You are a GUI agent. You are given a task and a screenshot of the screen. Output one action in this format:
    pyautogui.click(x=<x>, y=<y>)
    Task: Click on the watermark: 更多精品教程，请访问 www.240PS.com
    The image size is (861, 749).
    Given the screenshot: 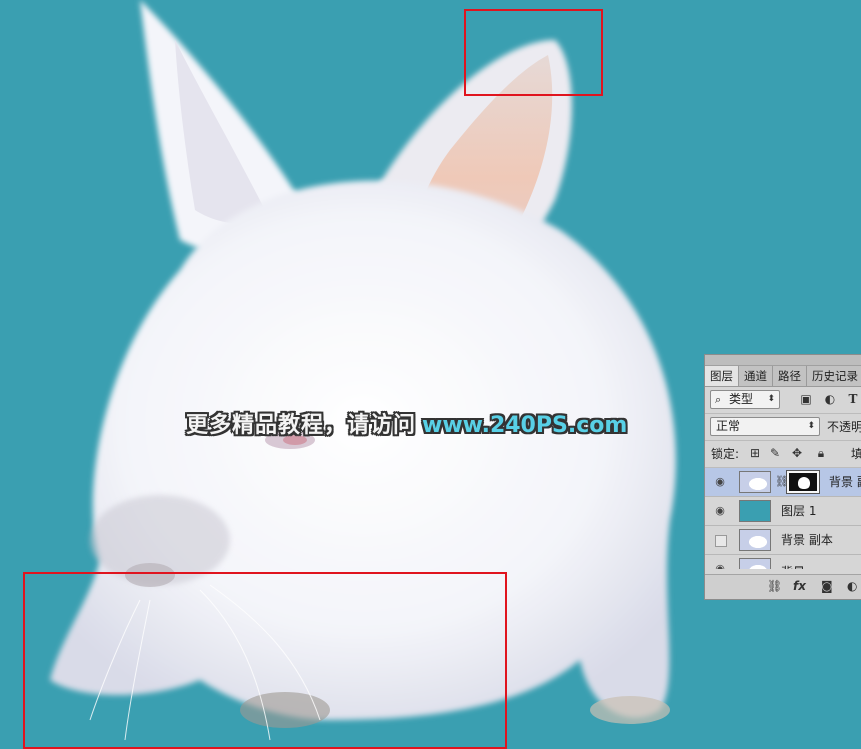 What is the action you would take?
    pyautogui.click(x=406, y=426)
    